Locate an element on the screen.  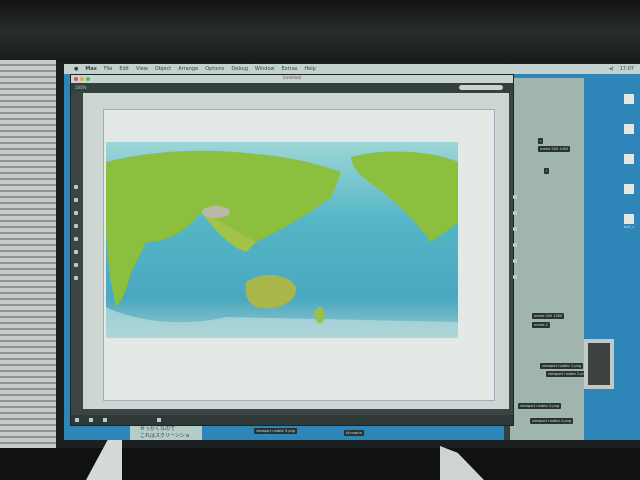
clock: 17:07 is located at coordinates (627, 69).